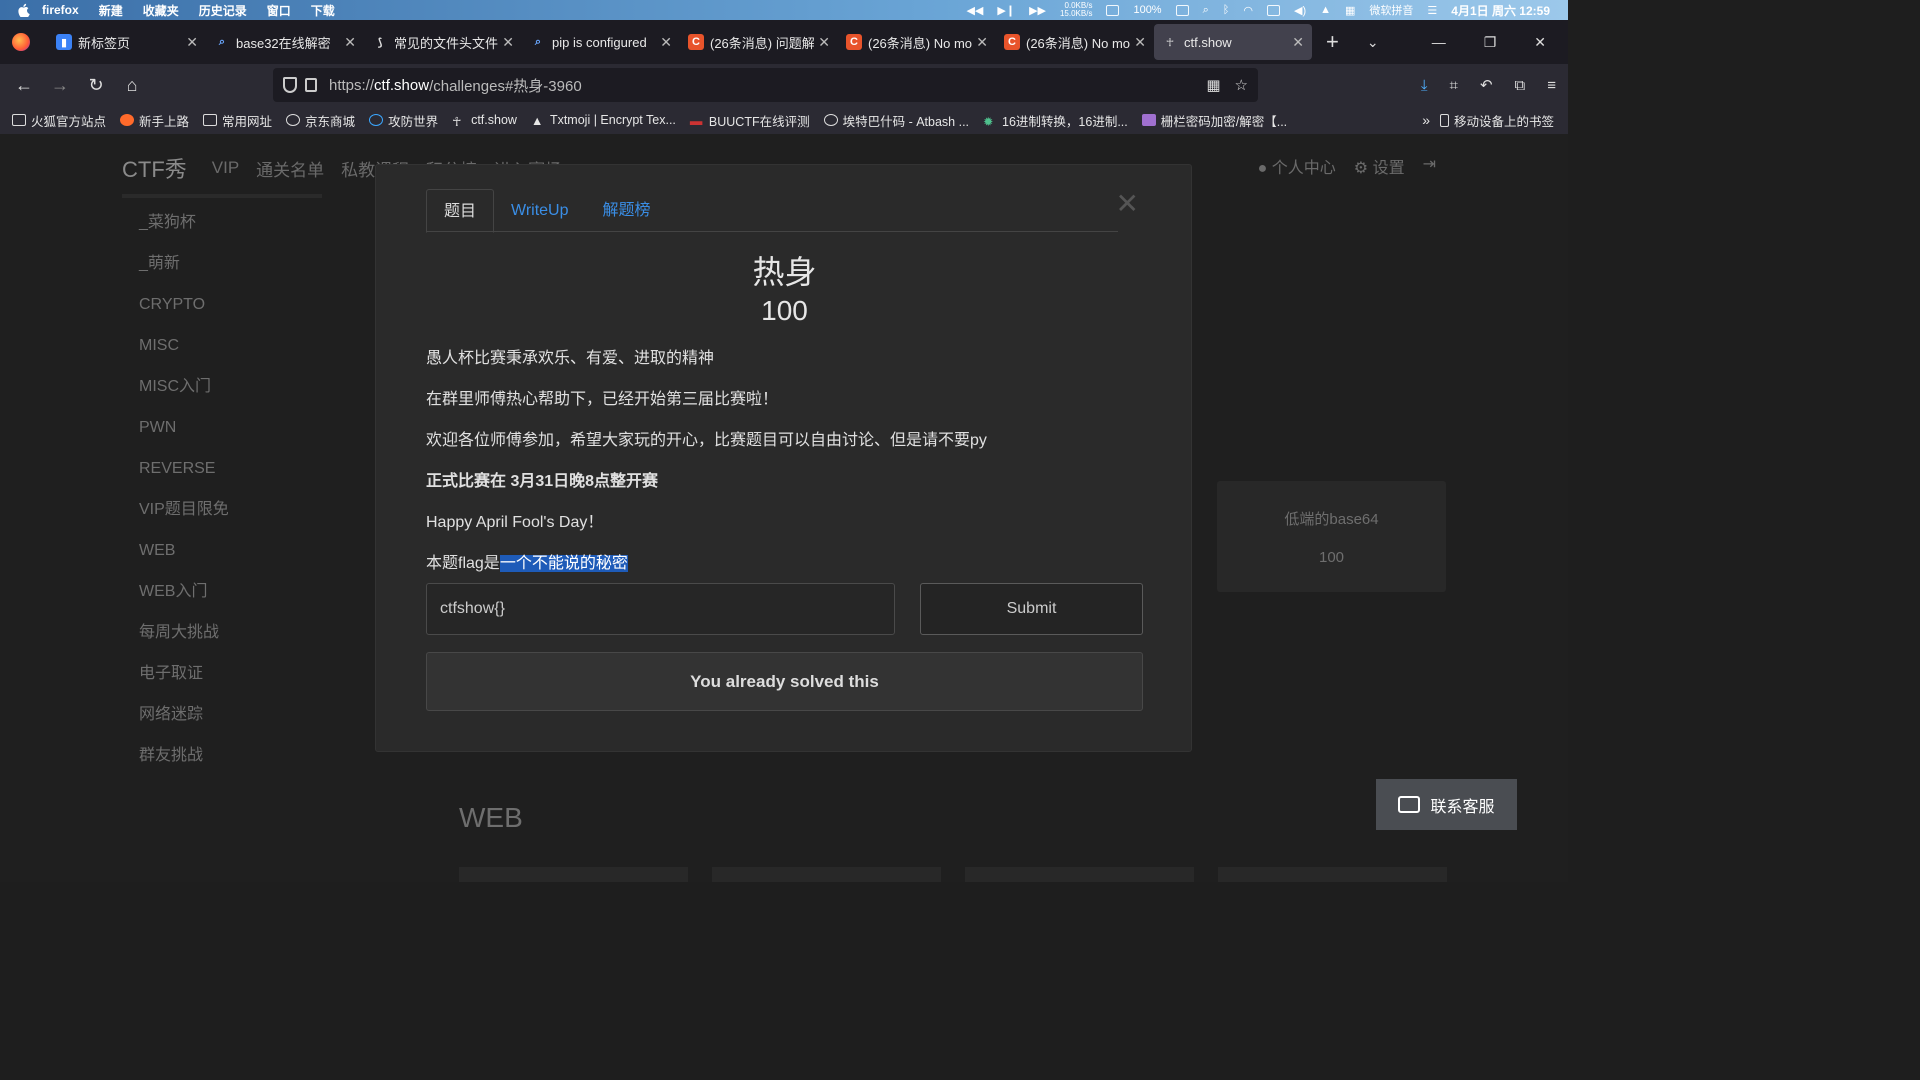 The height and width of the screenshot is (1080, 1920). Describe the element at coordinates (225, 168) in the screenshot. I see `nav-vip: VIP` at that location.